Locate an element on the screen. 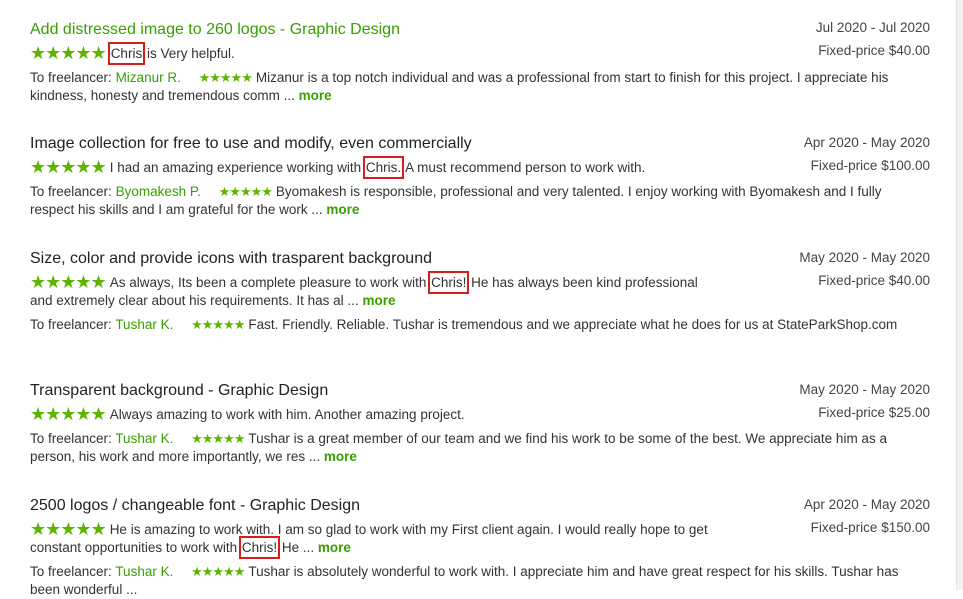 The height and width of the screenshot is (599, 963). job-meta: Jul 2020 - Jul 2020 Fixed-price $40.00 is located at coordinates (873, 39).